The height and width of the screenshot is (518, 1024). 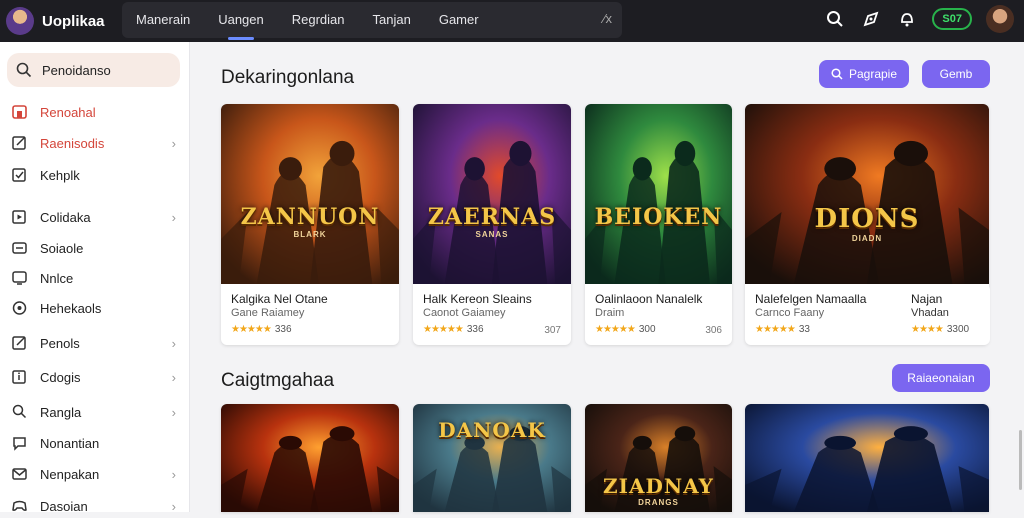 What do you see at coordinates (610, 313) in the screenshot?
I see `game-card-subtitle: Draim` at bounding box center [610, 313].